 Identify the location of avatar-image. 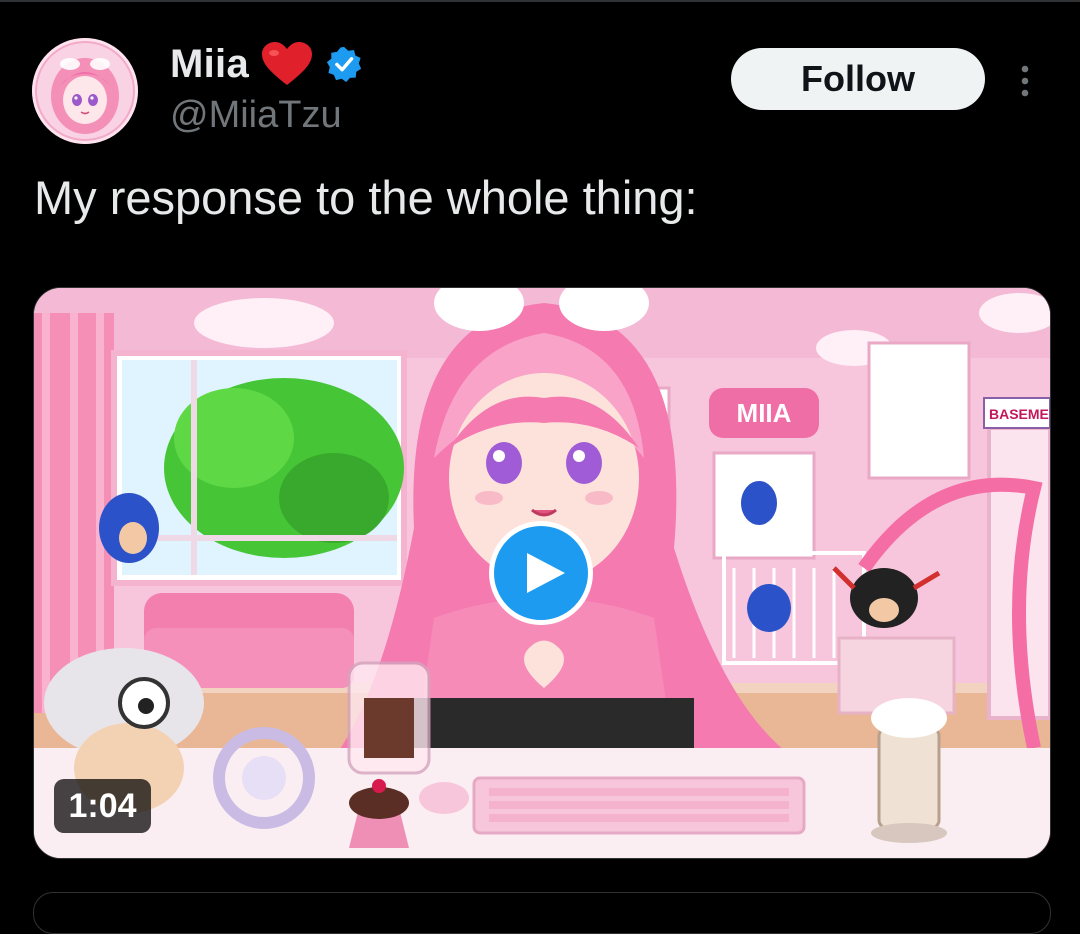
(85, 91).